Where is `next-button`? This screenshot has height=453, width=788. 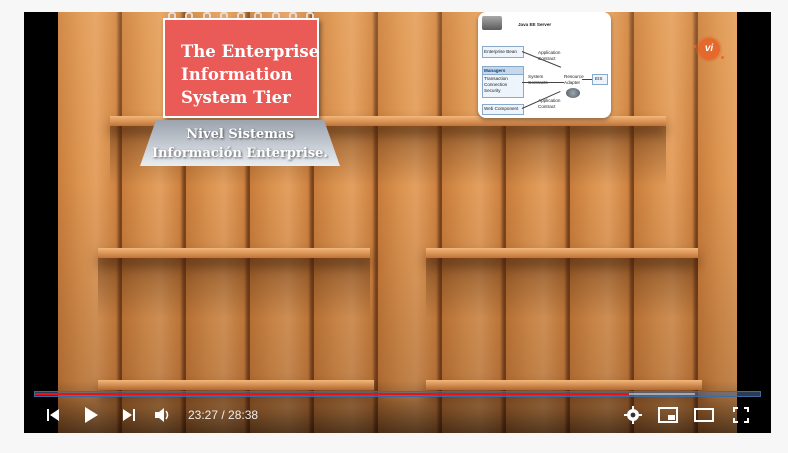
next-button is located at coordinates (129, 415).